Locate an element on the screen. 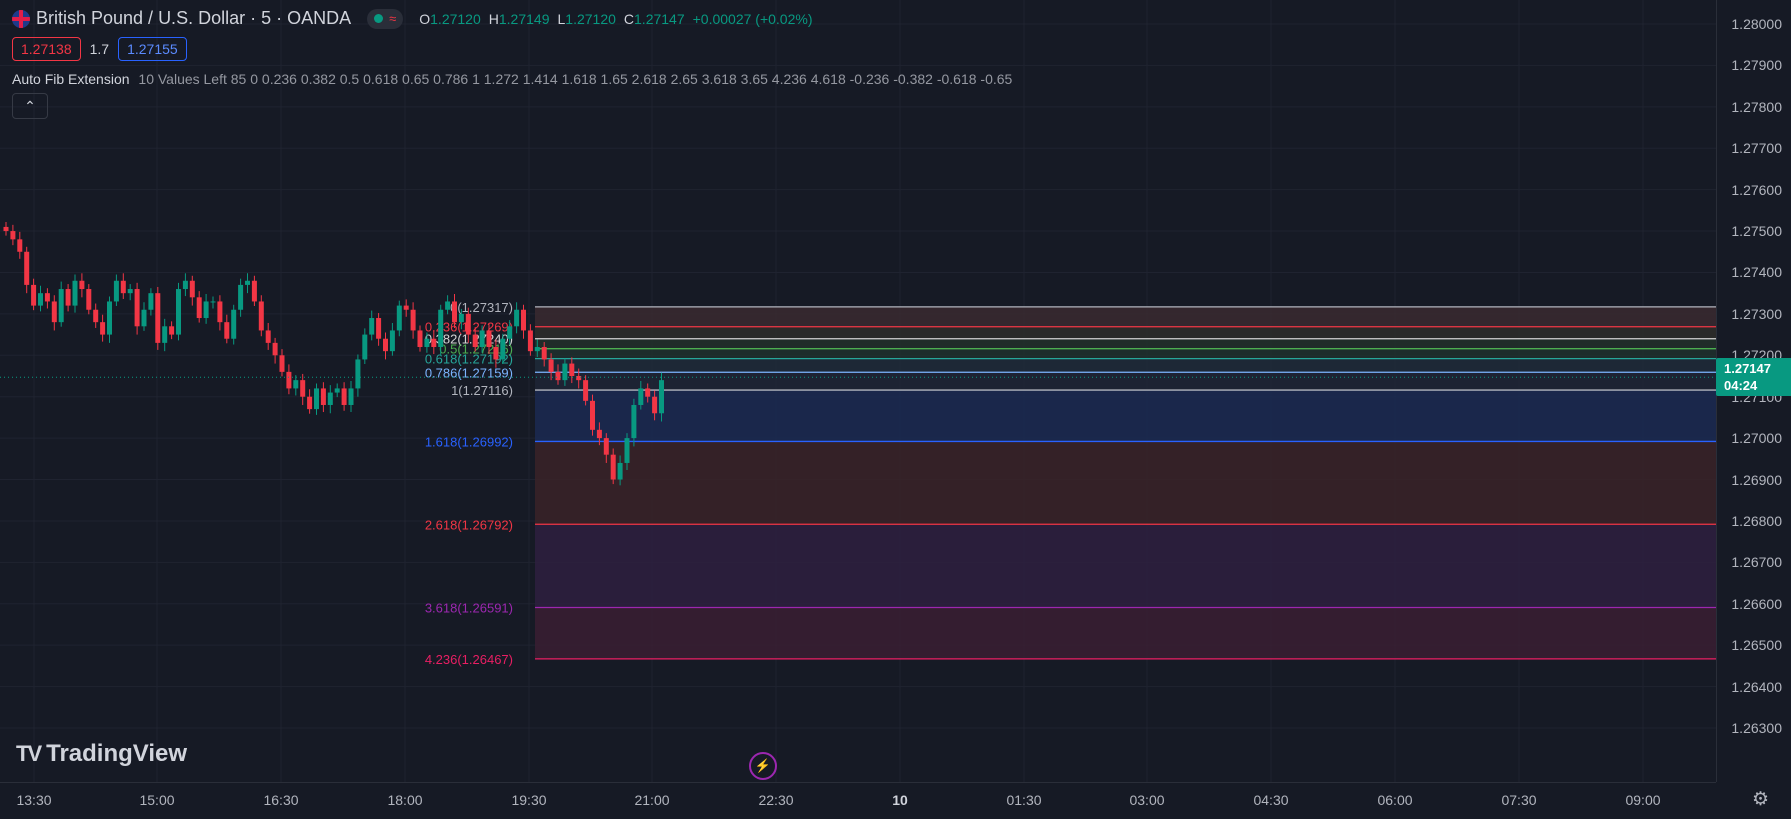 The image size is (1791, 819). symbol-title: British Pound / U.S. Dollar · 5 · OANDA is located at coordinates (193, 18).